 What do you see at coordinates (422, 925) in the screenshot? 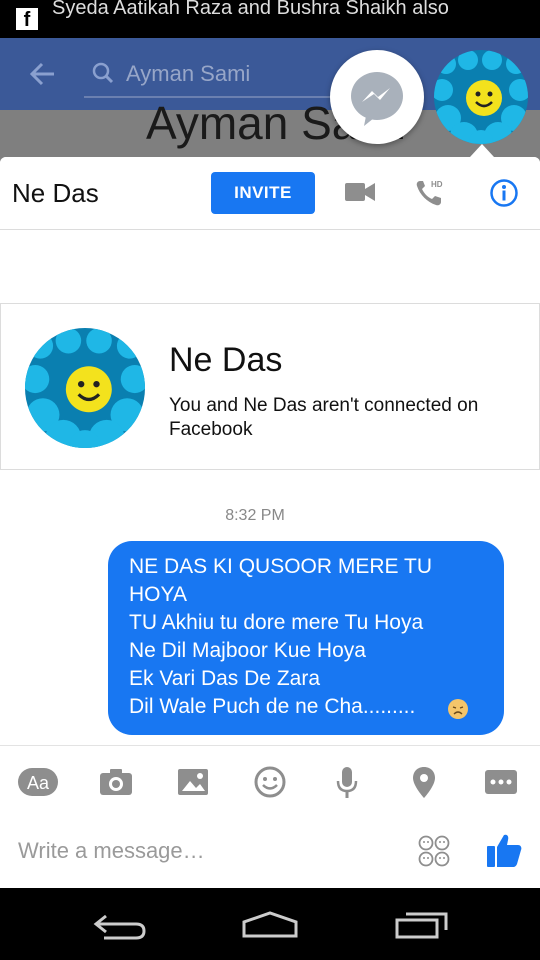
I see `recent-apps-nav-icon` at bounding box center [422, 925].